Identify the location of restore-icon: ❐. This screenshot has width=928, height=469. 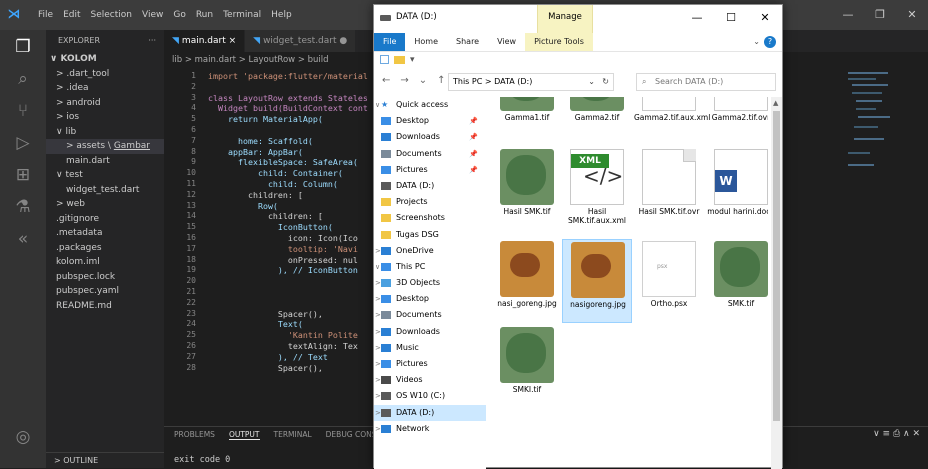
(880, 15).